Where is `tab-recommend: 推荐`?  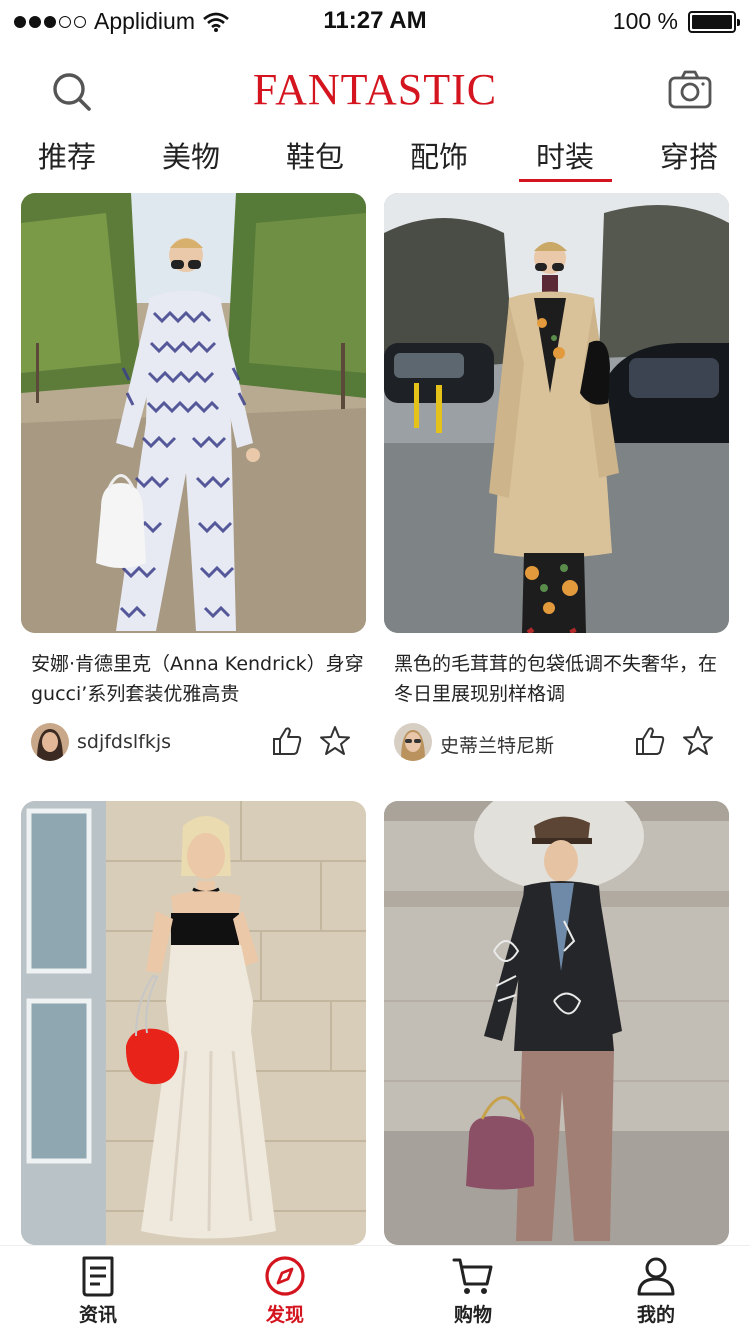 tab-recommend: 推荐 is located at coordinates (67, 155).